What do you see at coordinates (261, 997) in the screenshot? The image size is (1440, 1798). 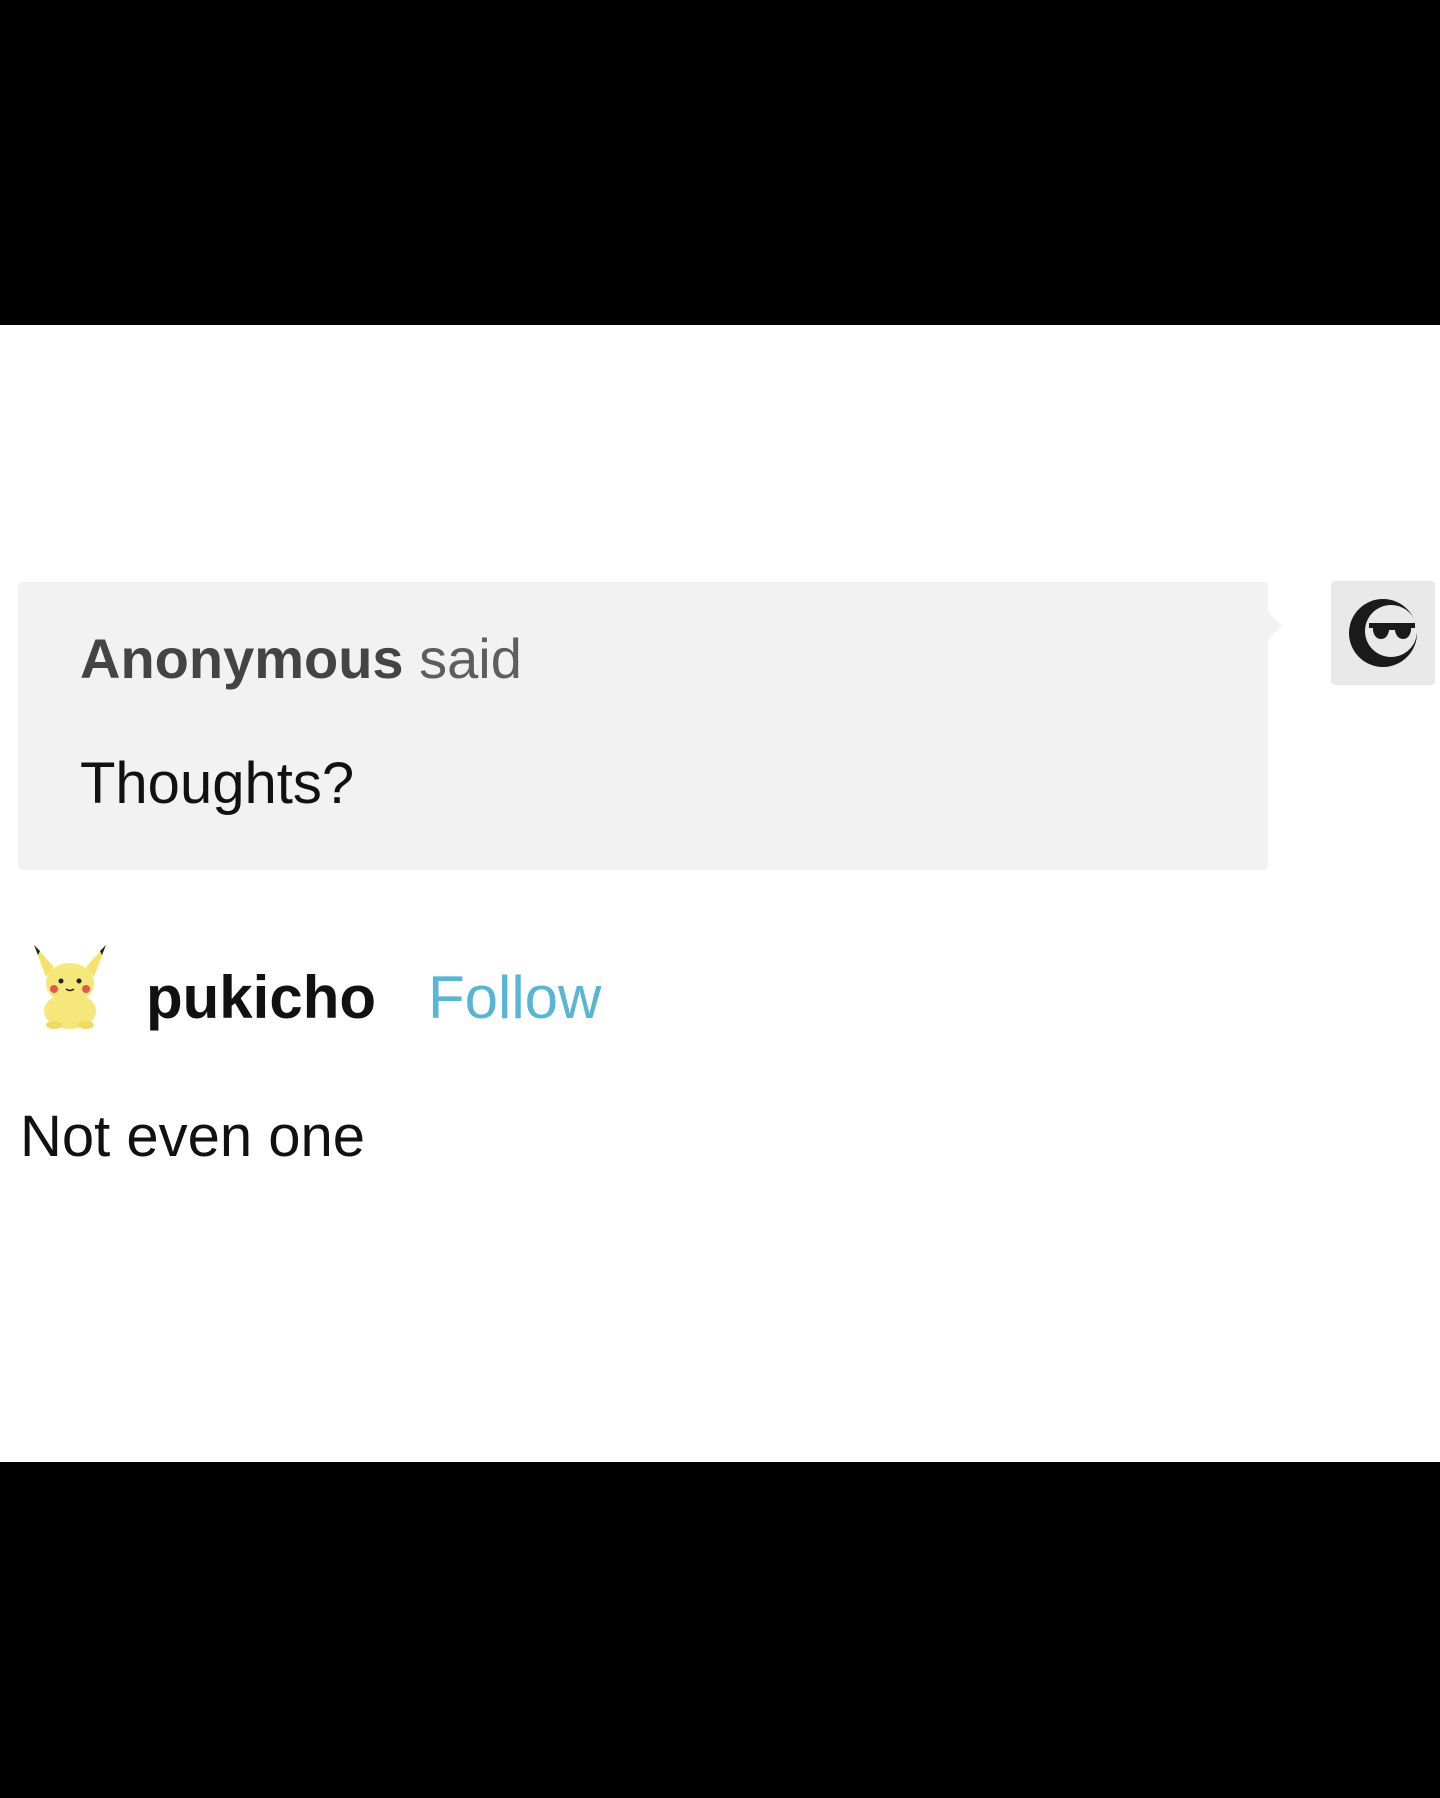 I see `username-link: pukicho` at bounding box center [261, 997].